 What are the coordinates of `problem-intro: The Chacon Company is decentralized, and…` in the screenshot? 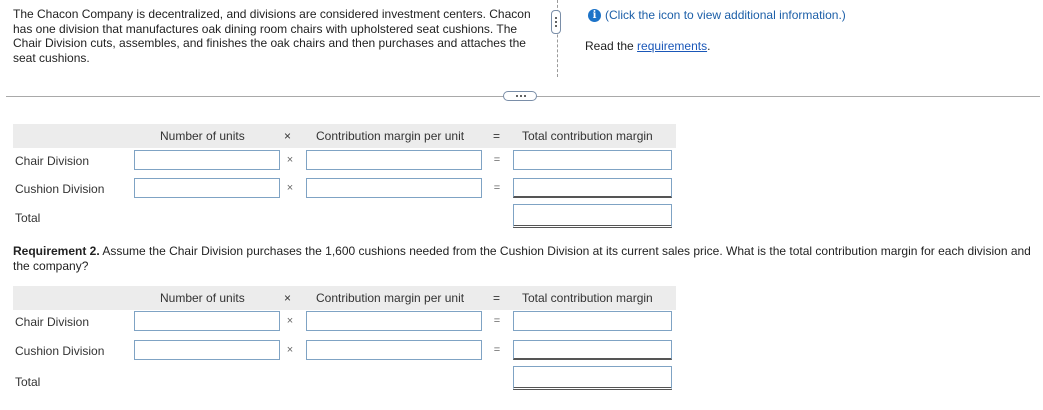 It's located at (272, 36).